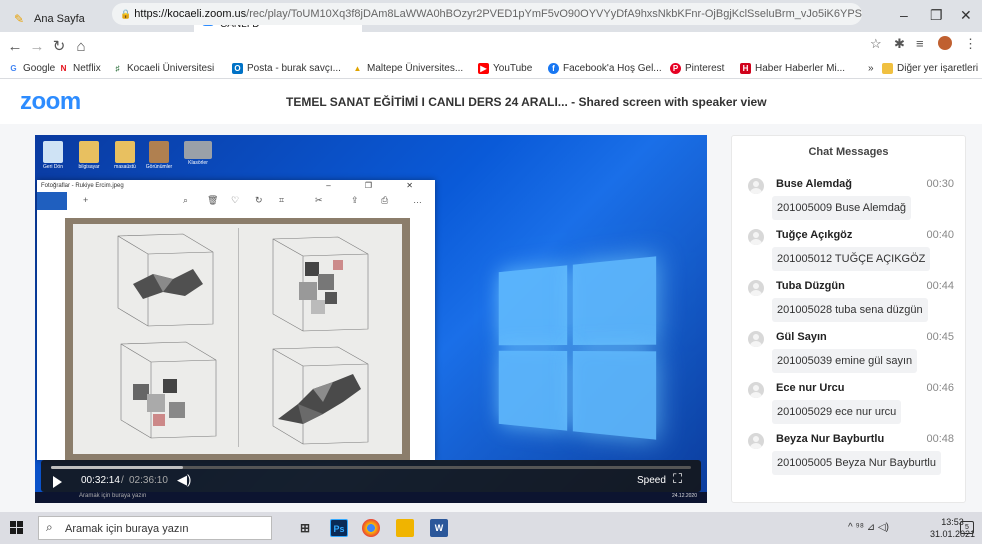 The width and height of the screenshot is (982, 544). Describe the element at coordinates (930, 68) in the screenshot. I see `other-bookmarks: Diğer yer işaretleri` at that location.